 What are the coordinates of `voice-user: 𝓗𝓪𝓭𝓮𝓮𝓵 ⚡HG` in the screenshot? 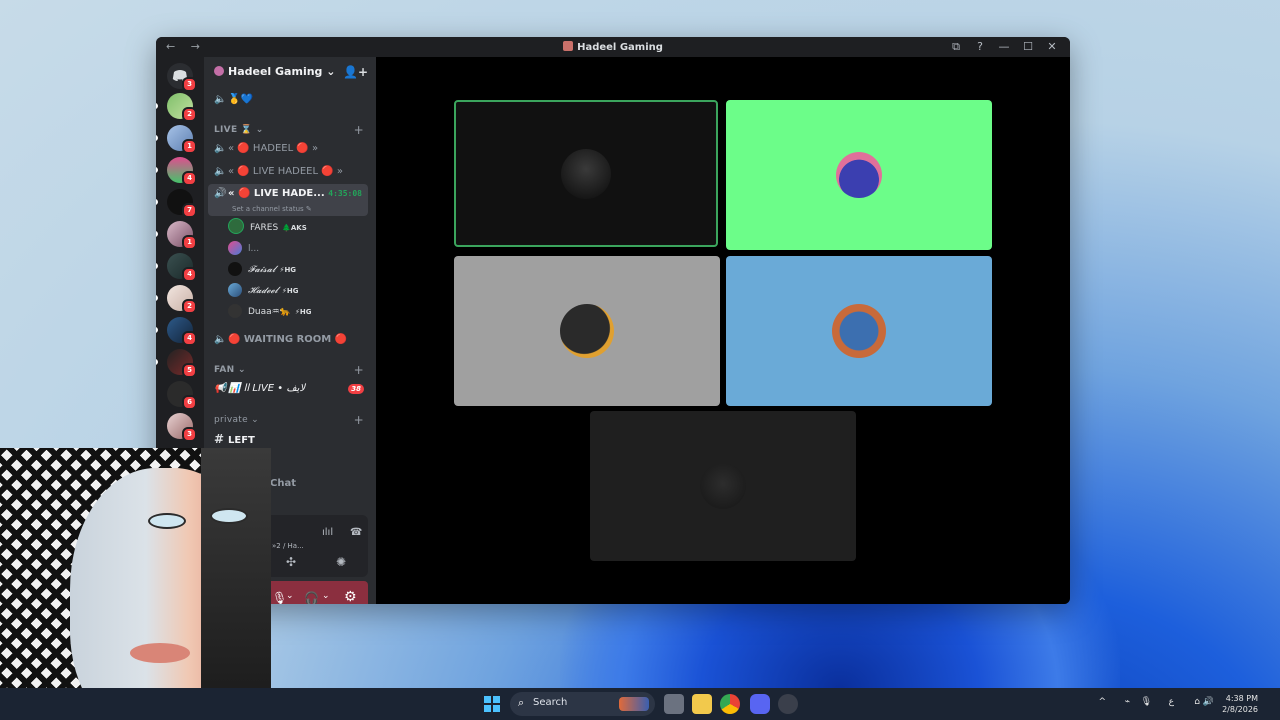 It's located at (298, 291).